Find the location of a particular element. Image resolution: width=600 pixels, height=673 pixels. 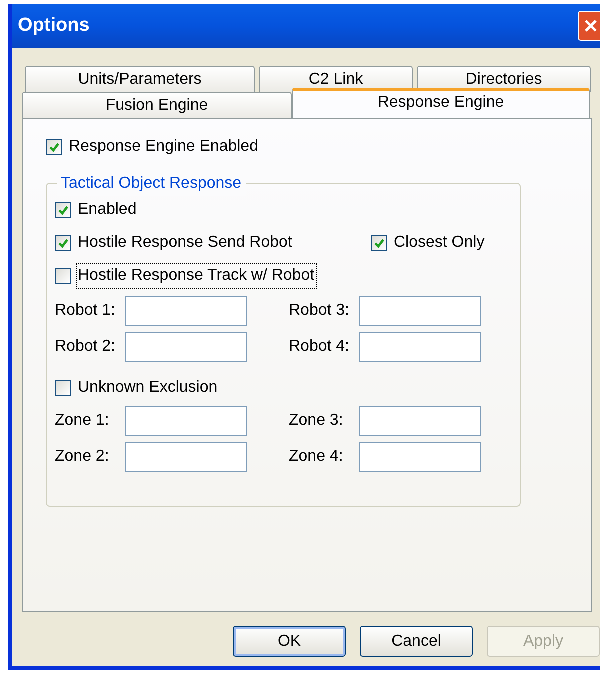

close-icon is located at coordinates (591, 26).